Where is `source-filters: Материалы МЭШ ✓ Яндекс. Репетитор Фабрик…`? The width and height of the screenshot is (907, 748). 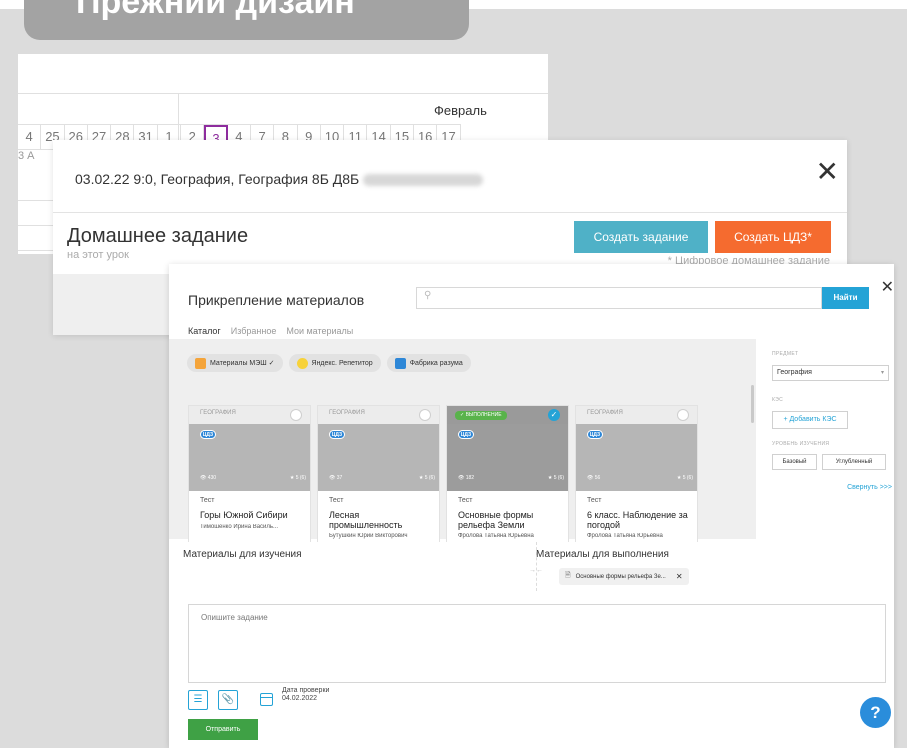
source-filters: Материалы МЭШ ✓ Яндекс. Репетитор Фабрик… is located at coordinates (329, 363).